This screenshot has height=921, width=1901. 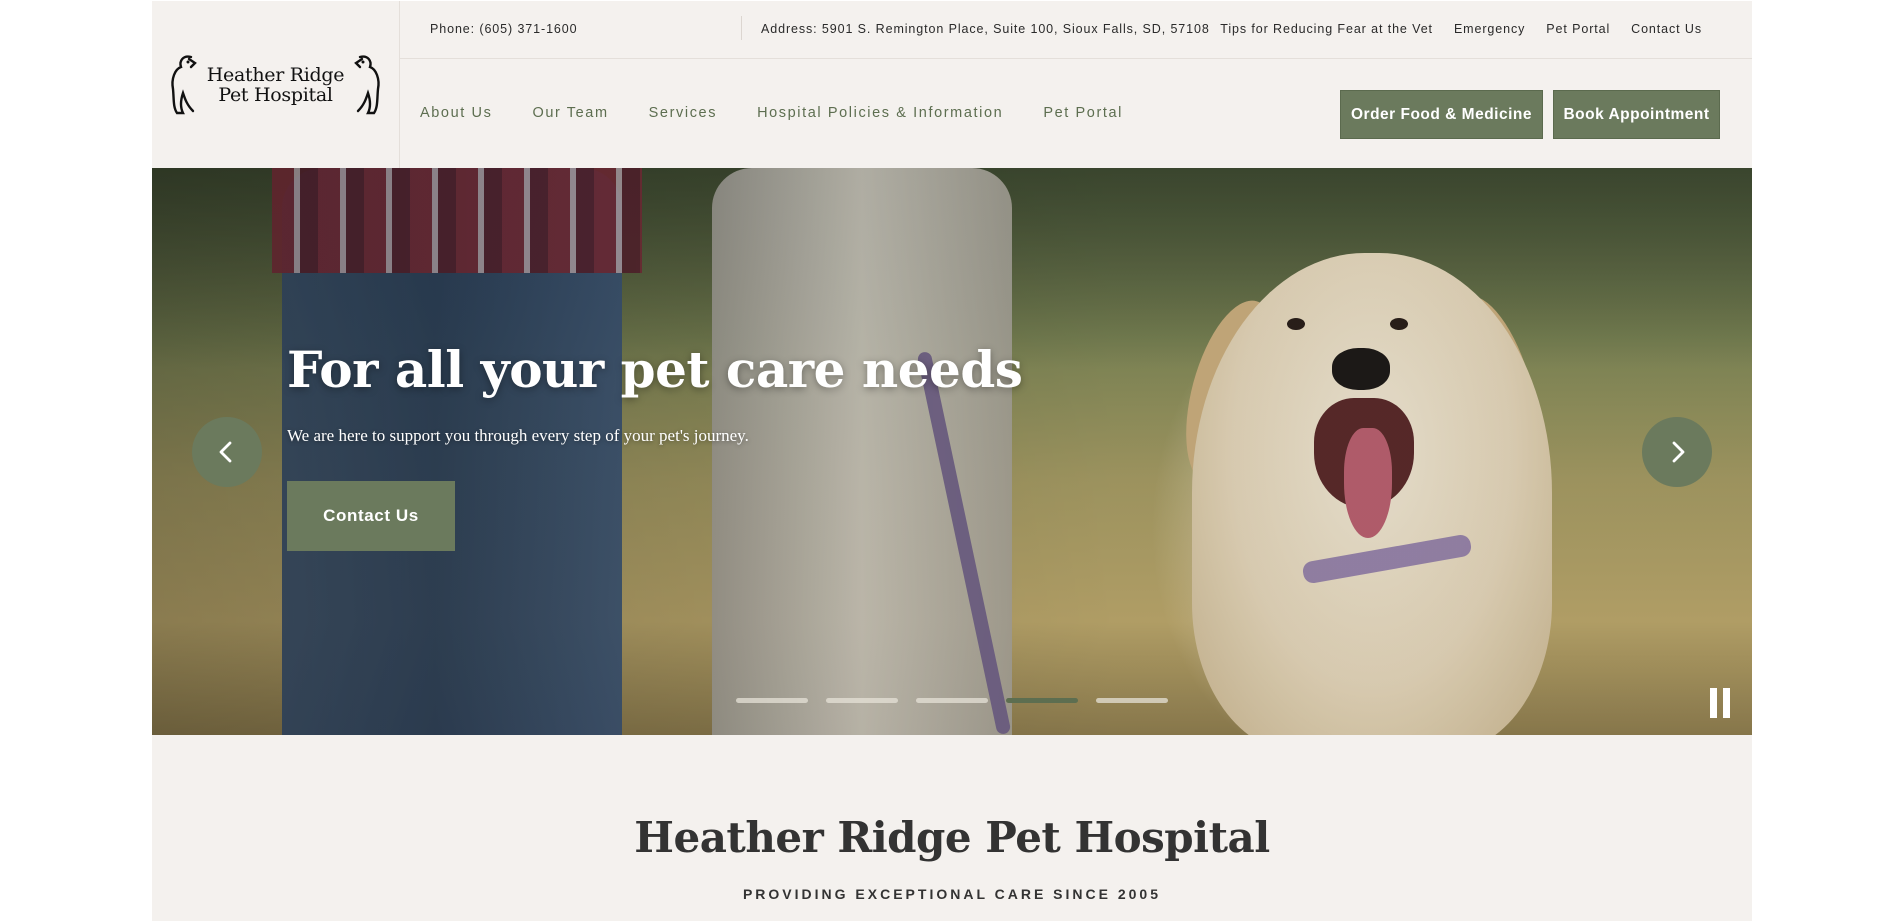 I want to click on pause-icon, so click(x=1720, y=703).